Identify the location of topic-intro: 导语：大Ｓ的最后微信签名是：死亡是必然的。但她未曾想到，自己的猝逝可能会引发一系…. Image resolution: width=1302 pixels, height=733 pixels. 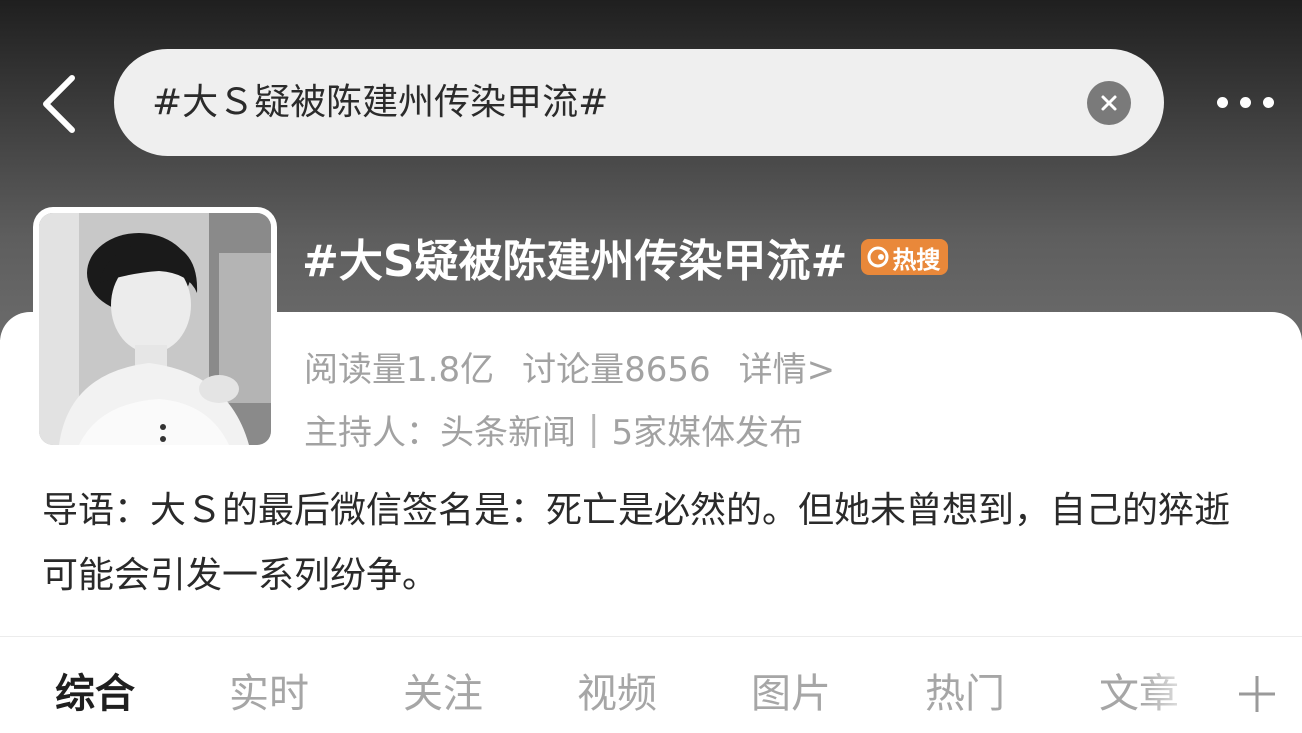
(636, 543).